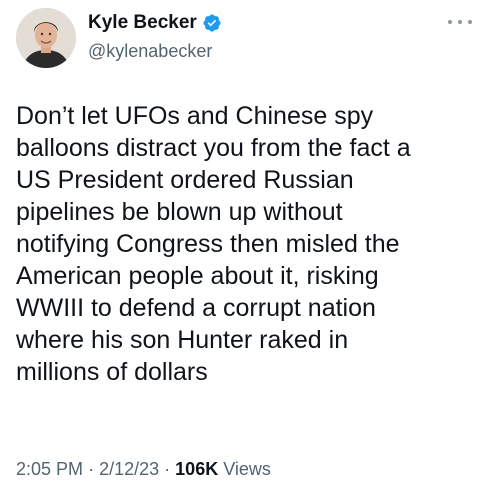  I want to click on views-count: 106K, so click(196, 469).